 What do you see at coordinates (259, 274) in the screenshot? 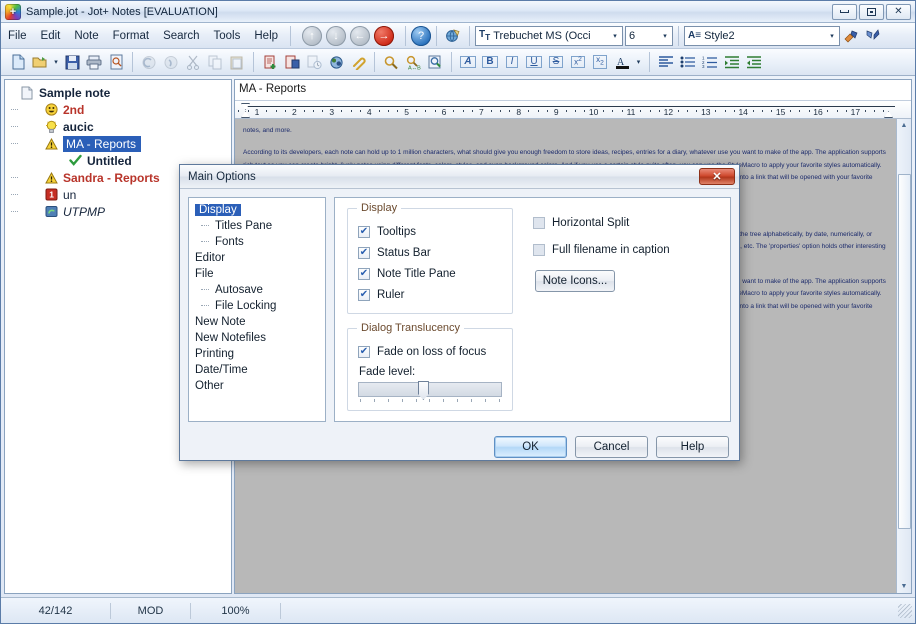
I see `dialog-nav-file: File` at bounding box center [259, 274].